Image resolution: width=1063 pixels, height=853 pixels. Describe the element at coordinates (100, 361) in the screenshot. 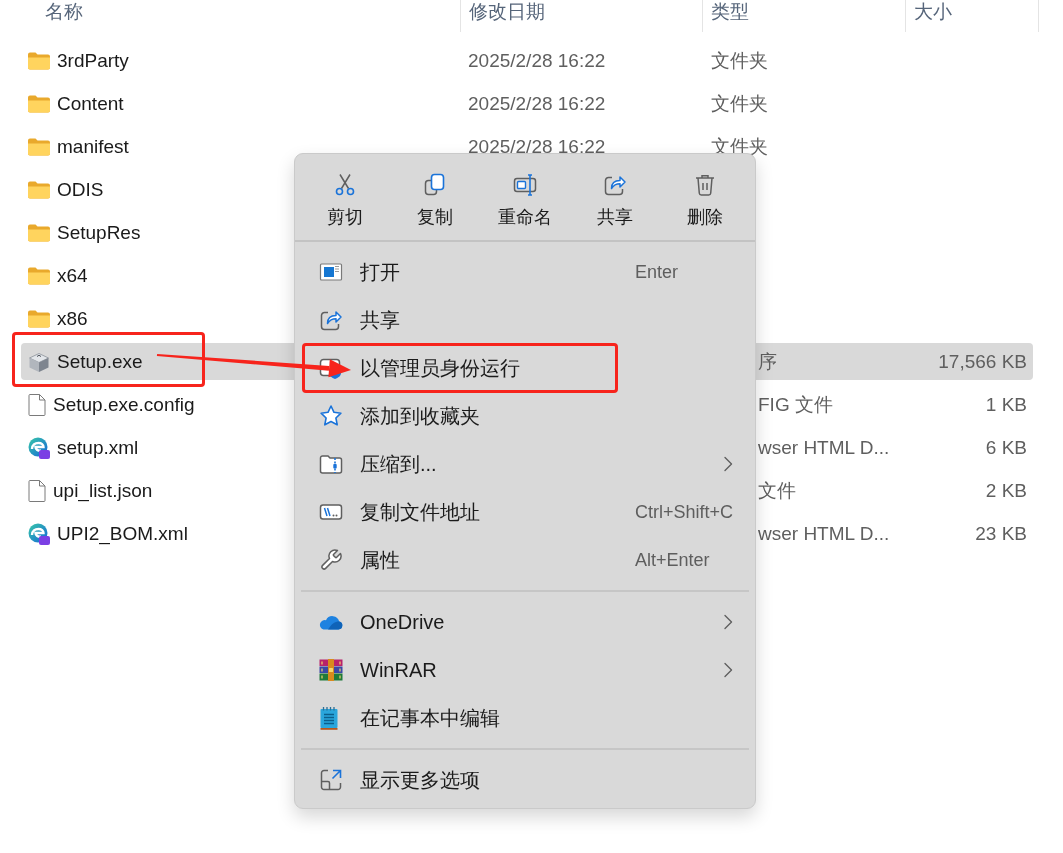

I see `file-name: Setup.exe` at that location.